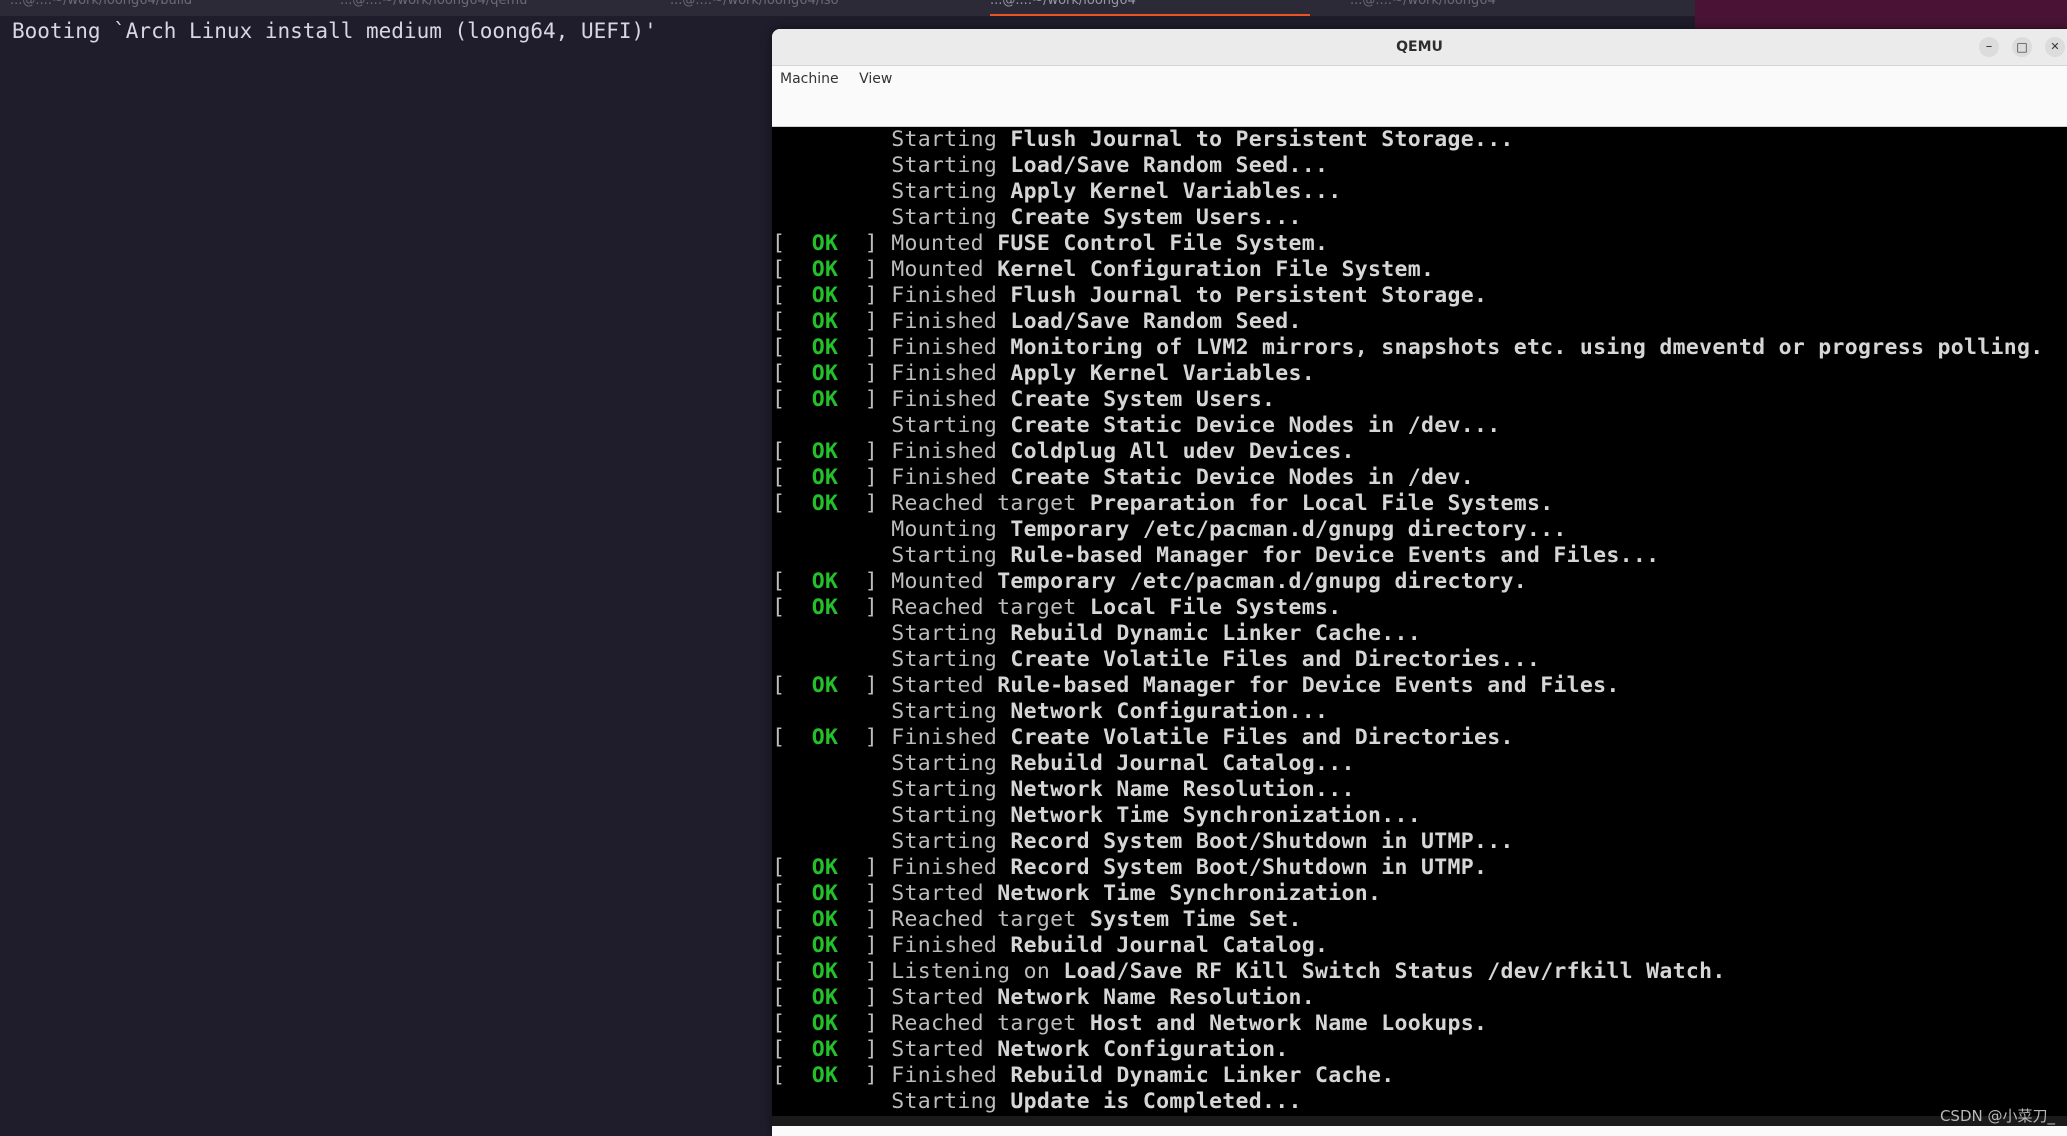 This screenshot has width=2067, height=1136. Describe the element at coordinates (490, 7) in the screenshot. I see `terminal-tab: ...@...:~/work/loong64/qemu` at that location.